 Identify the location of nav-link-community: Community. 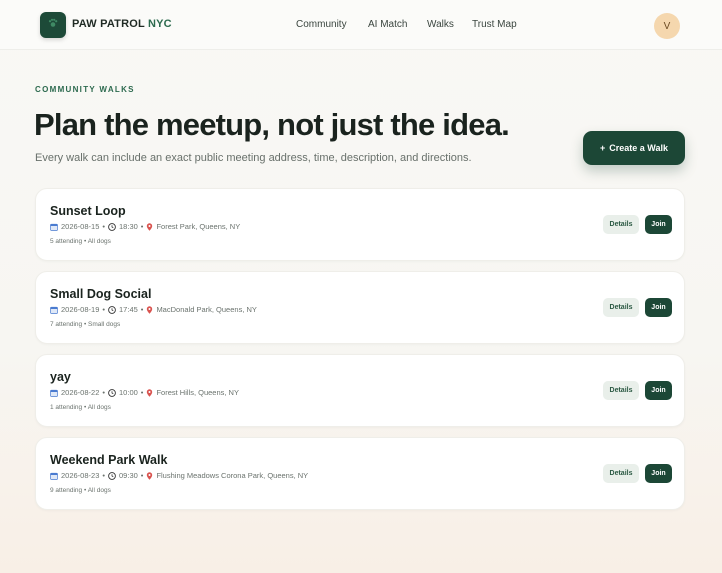
(321, 24).